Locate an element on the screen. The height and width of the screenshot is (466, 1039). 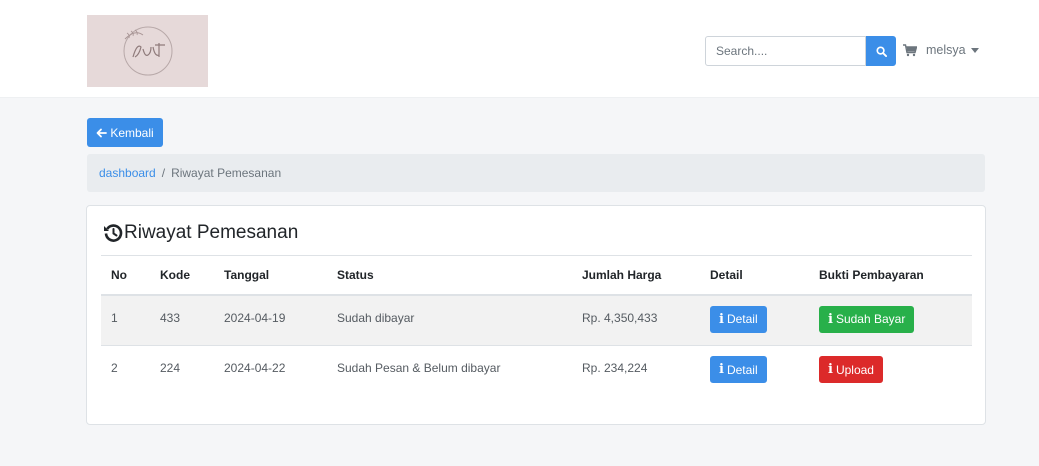
cart-icon is located at coordinates (910, 50).